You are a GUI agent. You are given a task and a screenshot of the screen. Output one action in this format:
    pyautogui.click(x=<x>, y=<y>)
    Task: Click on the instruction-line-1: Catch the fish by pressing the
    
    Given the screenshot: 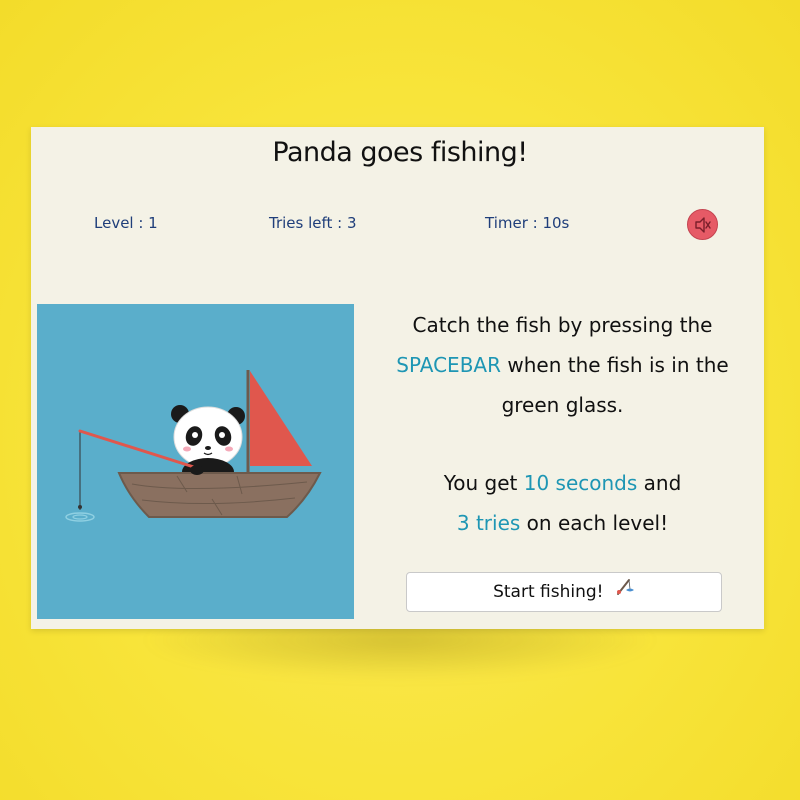 What is the action you would take?
    pyautogui.click(x=562, y=325)
    